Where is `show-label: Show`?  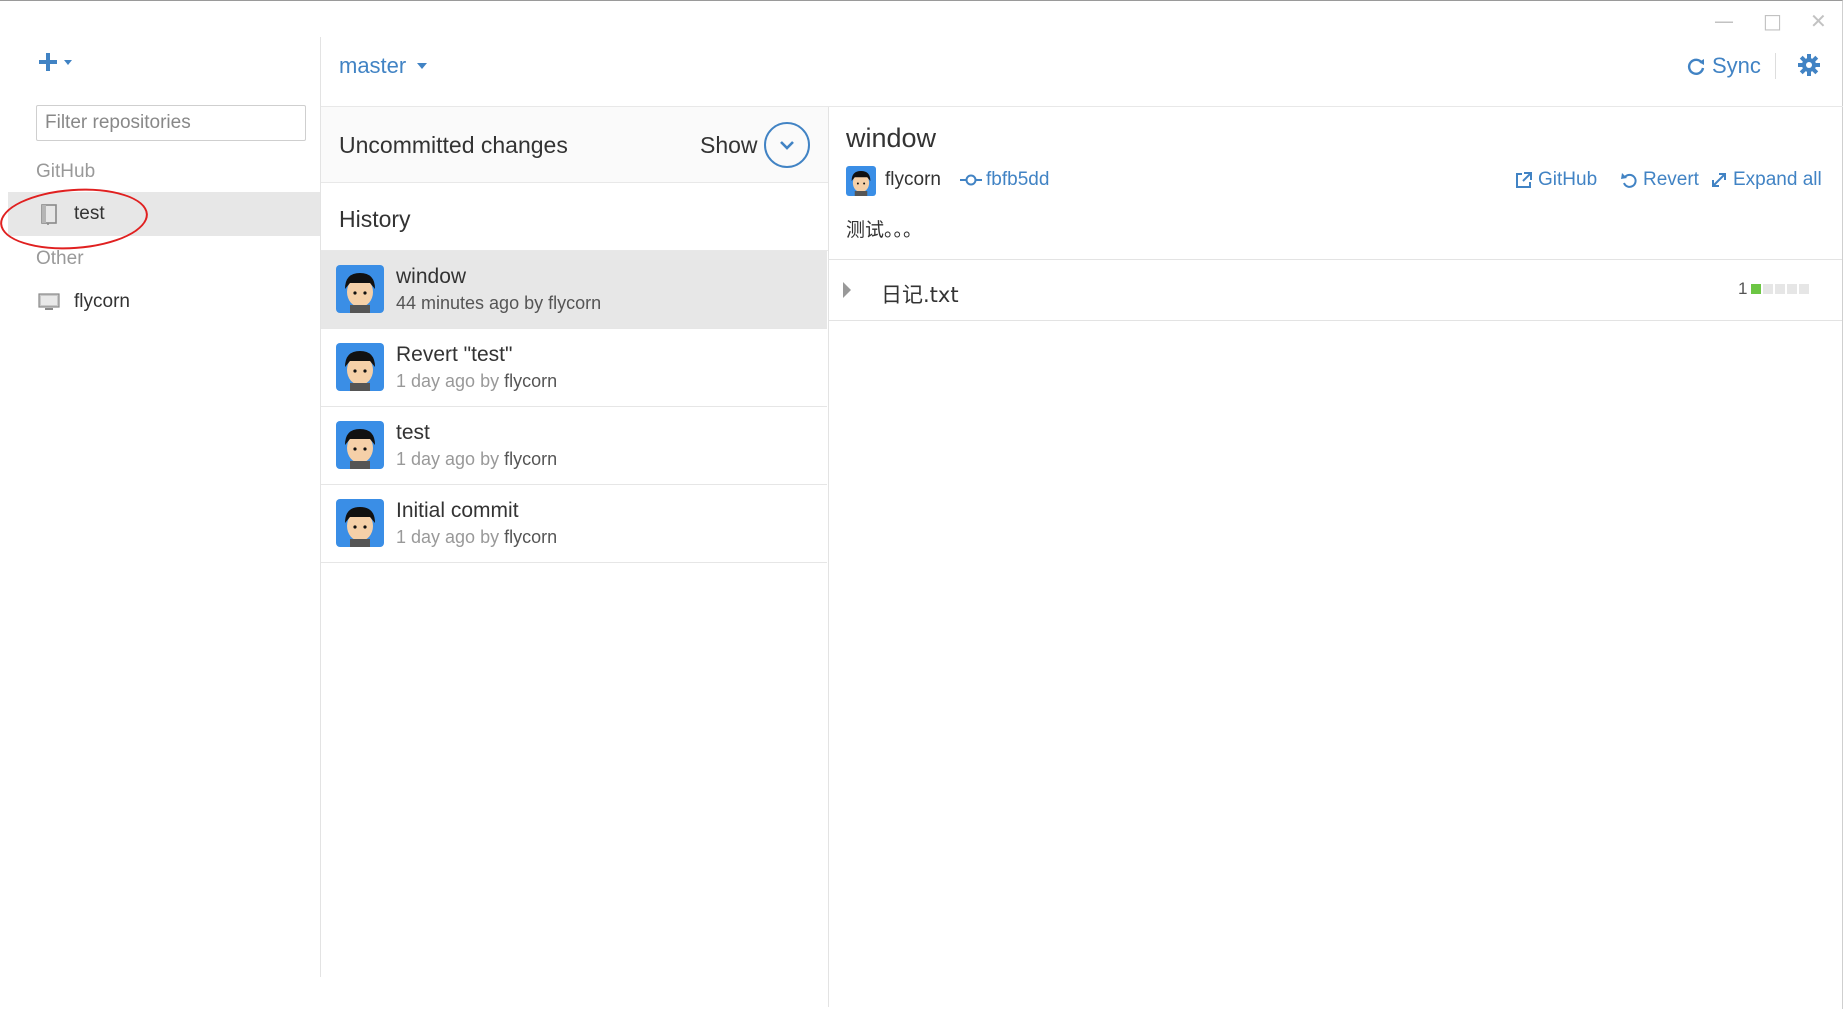
show-label: Show is located at coordinates (729, 145).